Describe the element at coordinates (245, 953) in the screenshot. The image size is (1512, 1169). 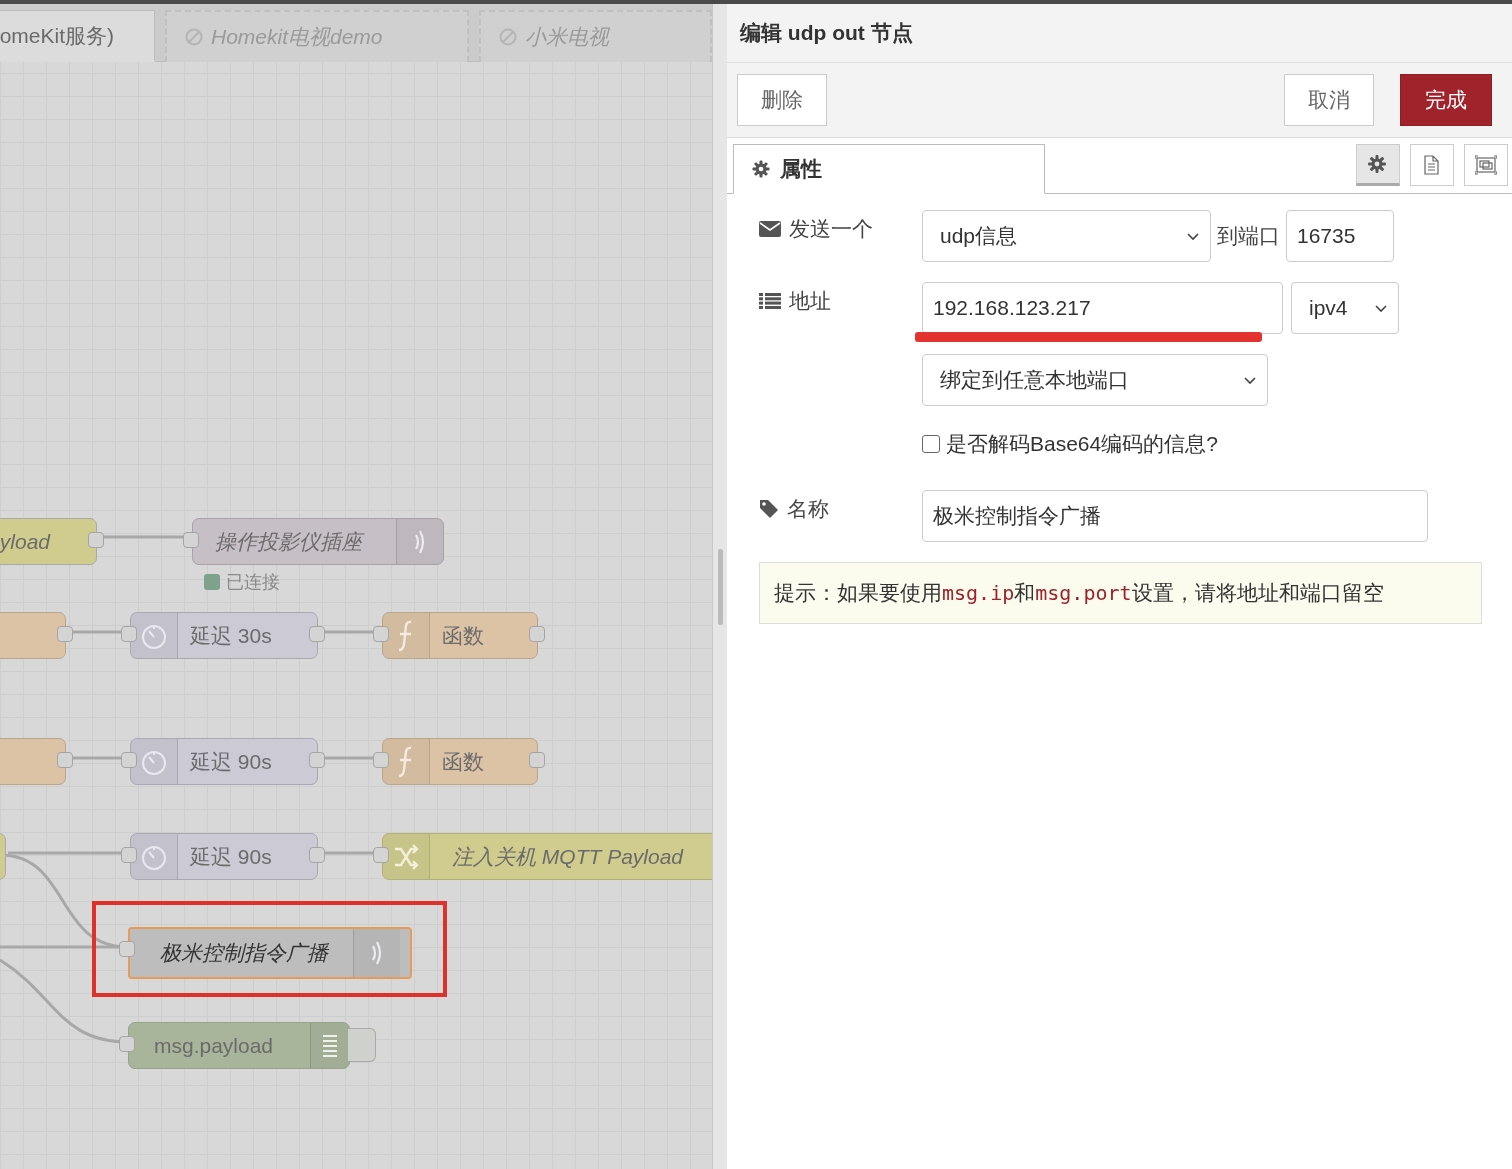
I see `node-label: 极米控制指令广播` at that location.